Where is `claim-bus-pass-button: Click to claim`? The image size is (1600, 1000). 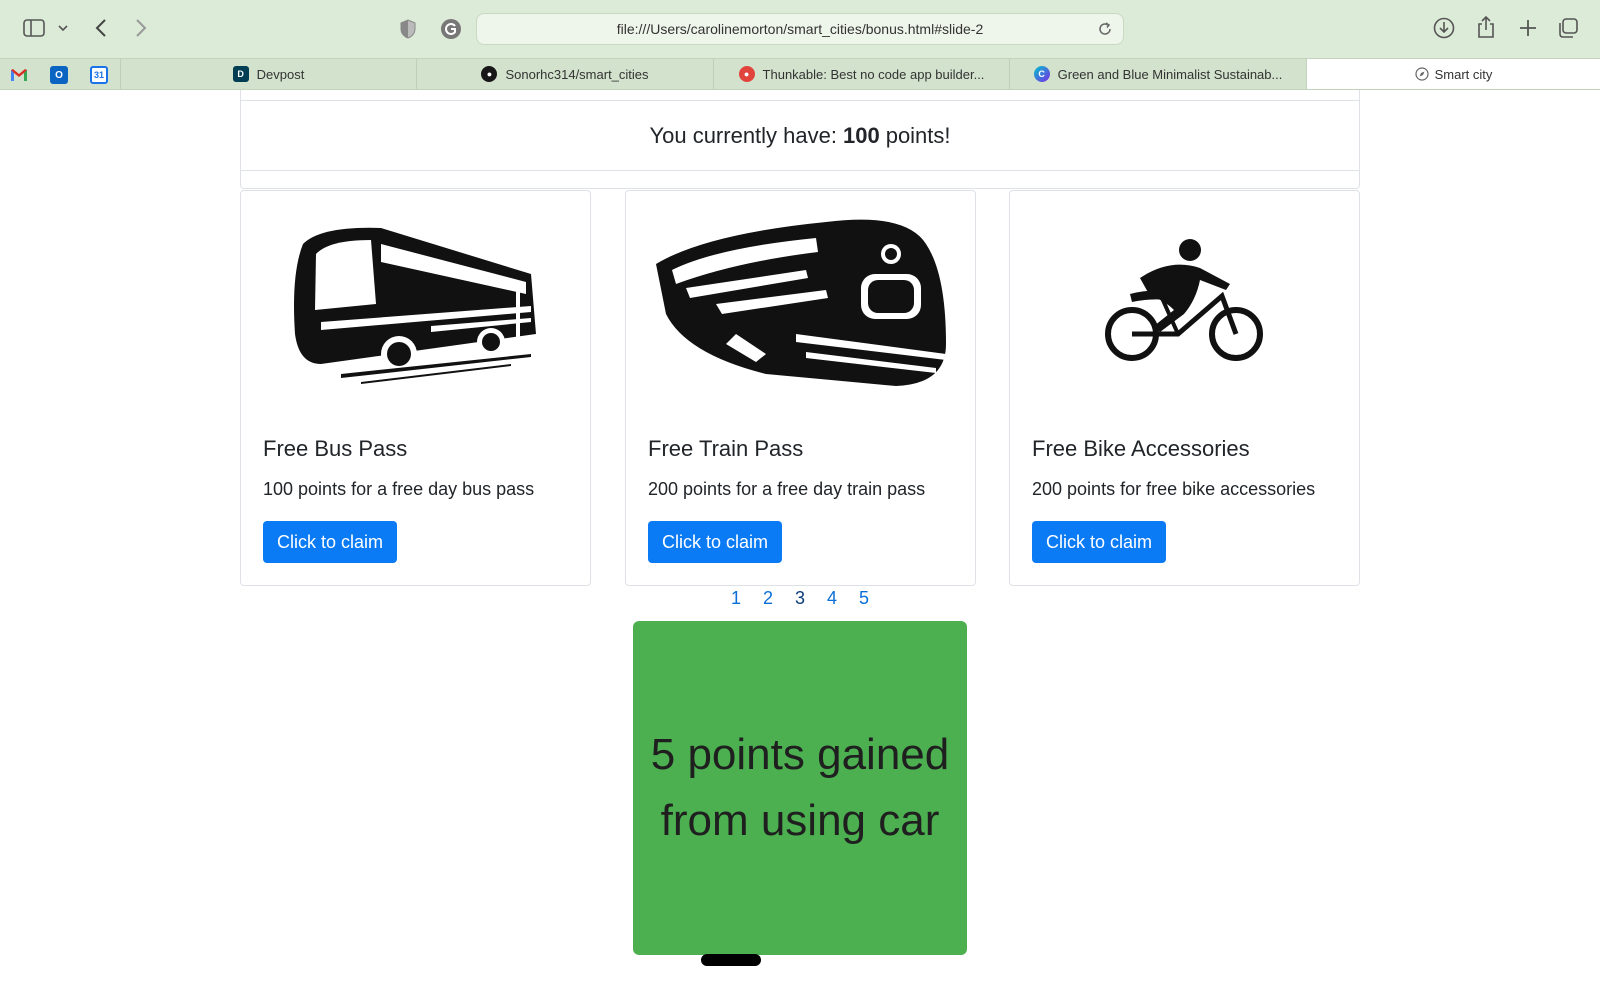 claim-bus-pass-button: Click to claim is located at coordinates (330, 542).